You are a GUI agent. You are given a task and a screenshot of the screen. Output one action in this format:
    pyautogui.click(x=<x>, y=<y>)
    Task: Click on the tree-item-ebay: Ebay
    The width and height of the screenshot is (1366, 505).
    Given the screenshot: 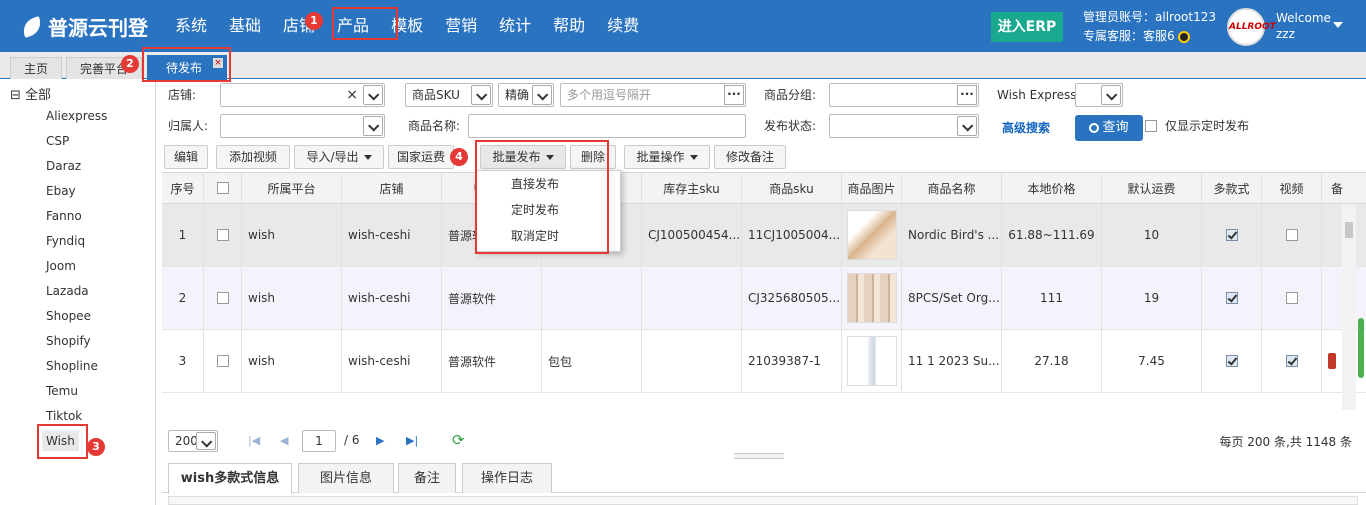 What is the action you would take?
    pyautogui.click(x=61, y=191)
    